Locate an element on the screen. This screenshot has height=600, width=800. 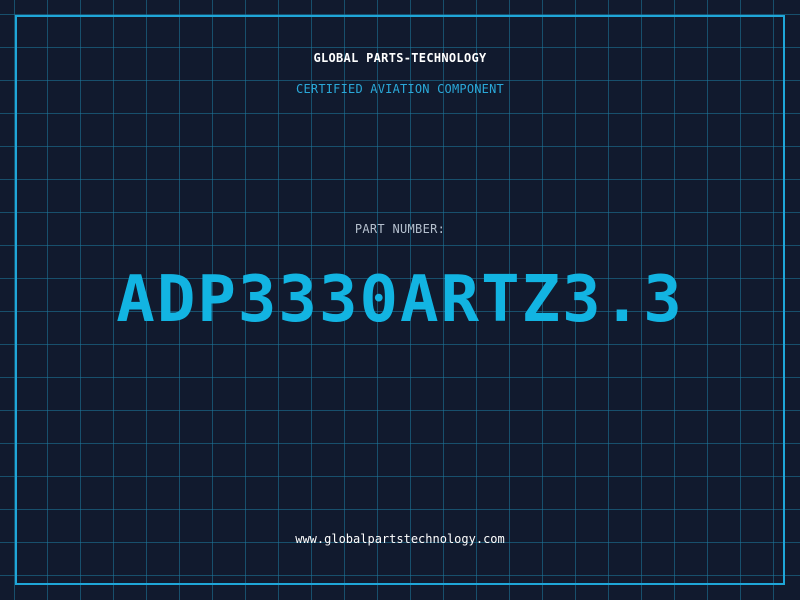
brand-name: GLOBAL PARTS-TECHNOLOGY is located at coordinates (400, 58).